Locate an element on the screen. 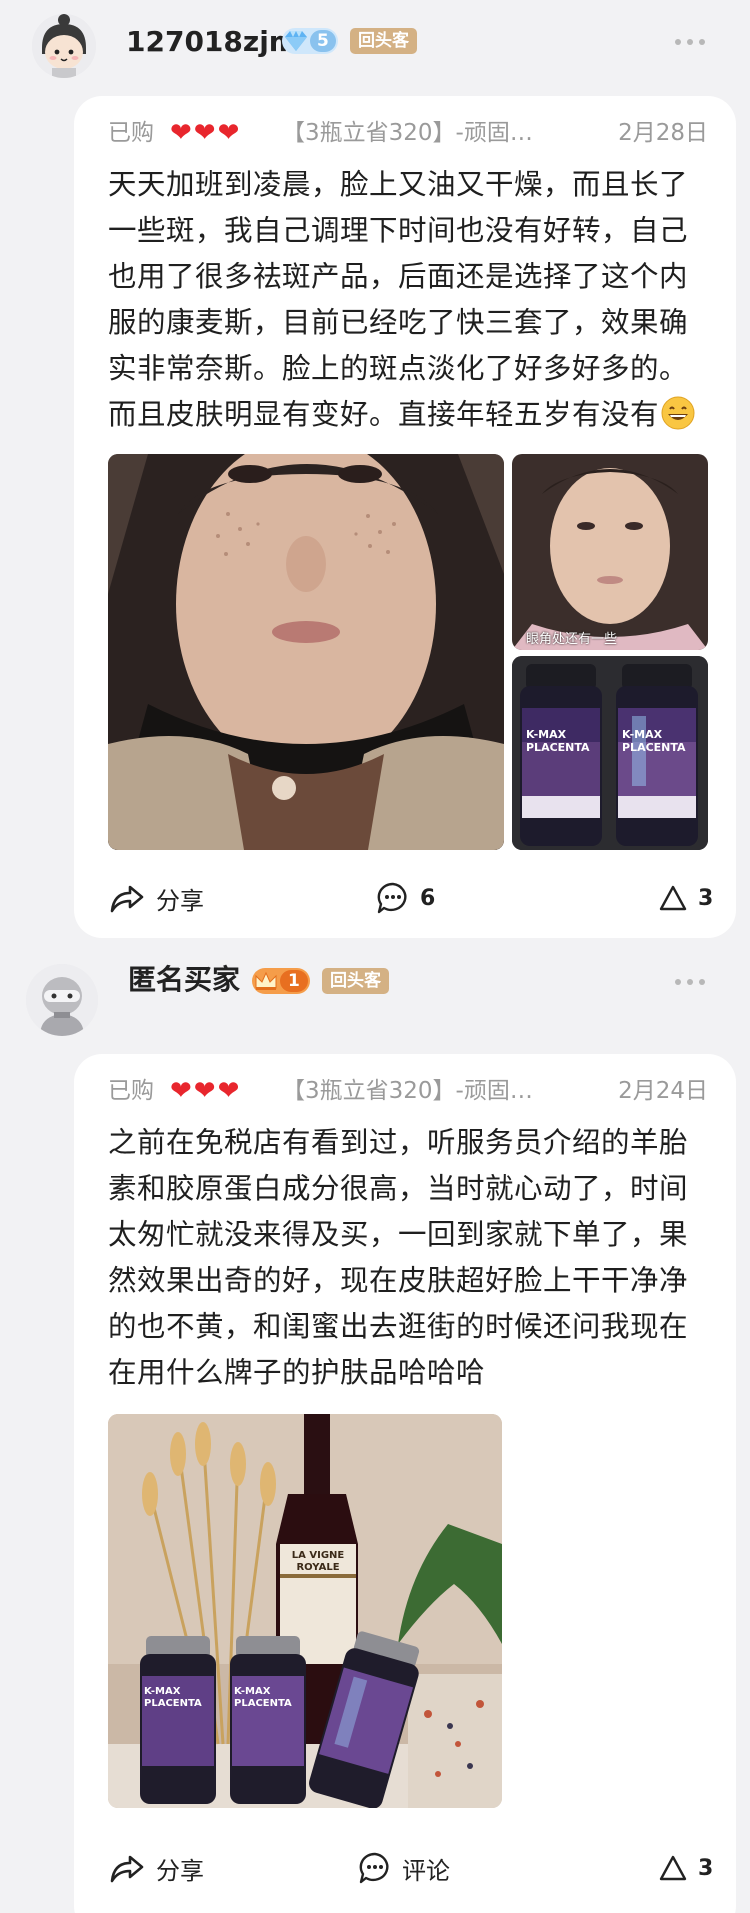 The width and height of the screenshot is (750, 1913). purchase-meta: 已购 ❤❤❤ 【3瓶立省320】-顽固斑… 2月24日 is located at coordinates (408, 1091).